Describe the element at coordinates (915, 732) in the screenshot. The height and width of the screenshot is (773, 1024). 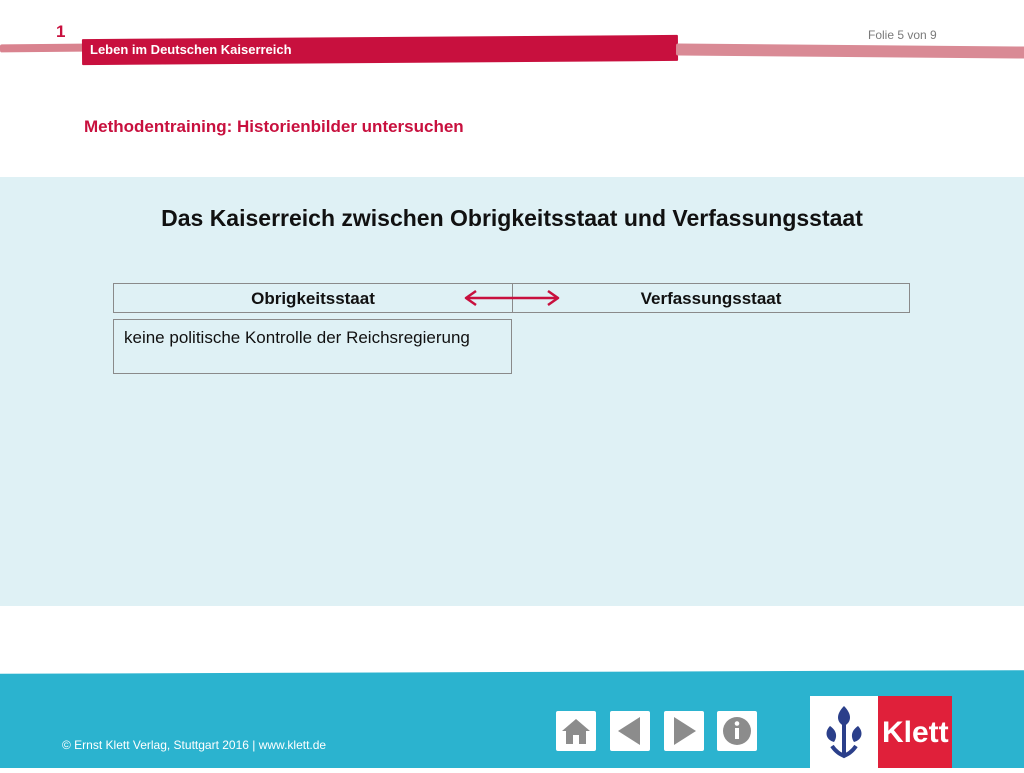
I see `klett-logo-text: Klett` at that location.